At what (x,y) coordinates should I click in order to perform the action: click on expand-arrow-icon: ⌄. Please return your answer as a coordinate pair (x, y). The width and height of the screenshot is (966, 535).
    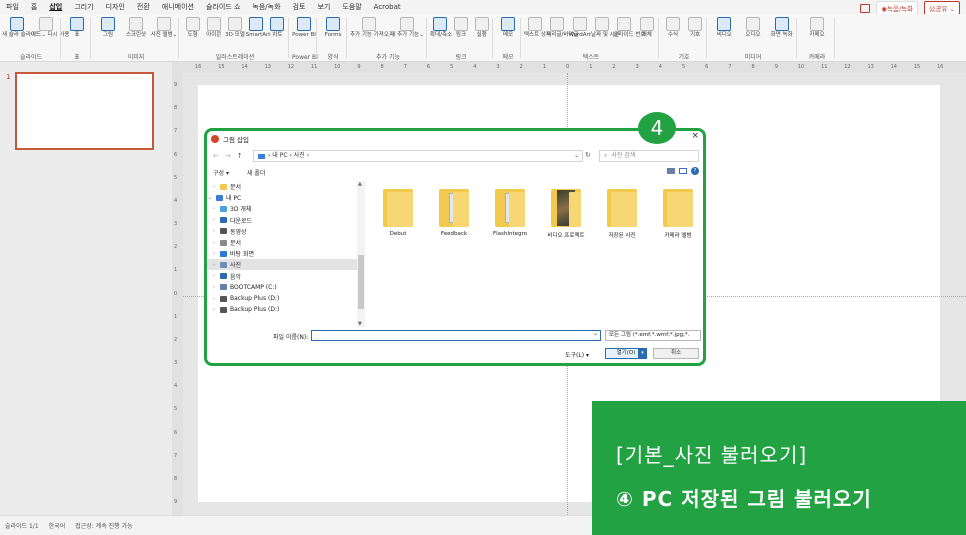
    Looking at the image, I should click on (210, 198).